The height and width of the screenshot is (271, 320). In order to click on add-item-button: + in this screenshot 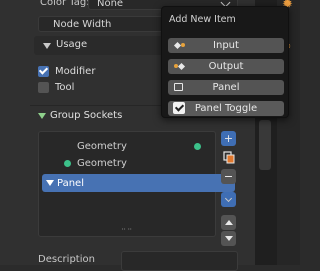, I will do `click(228, 138)`.